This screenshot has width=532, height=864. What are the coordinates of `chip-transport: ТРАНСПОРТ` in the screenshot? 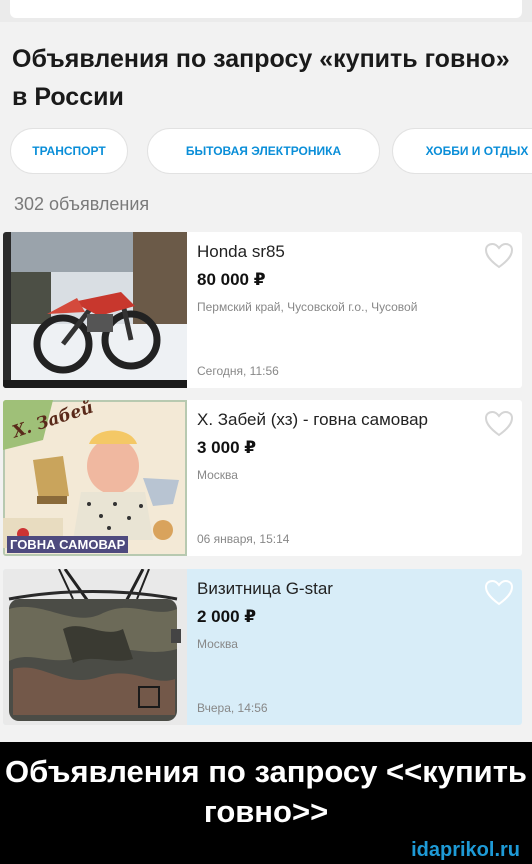 It's located at (69, 151).